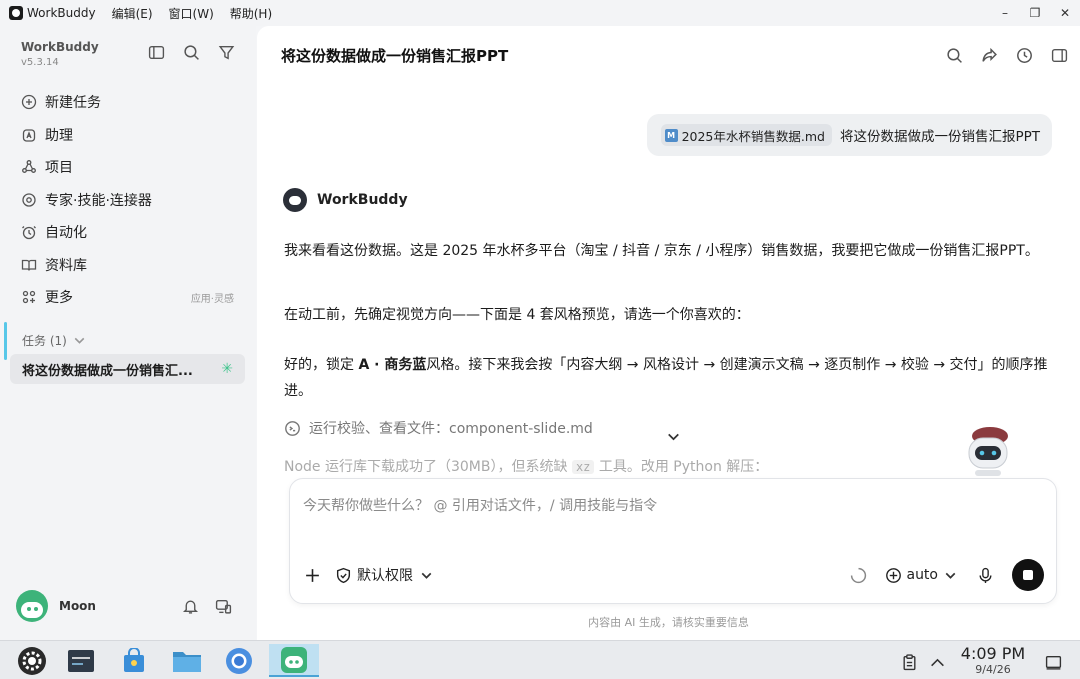 Image resolution: width=1080 pixels, height=679 pixels. What do you see at coordinates (59, 135) in the screenshot?
I see `nav-label: 助理` at bounding box center [59, 135].